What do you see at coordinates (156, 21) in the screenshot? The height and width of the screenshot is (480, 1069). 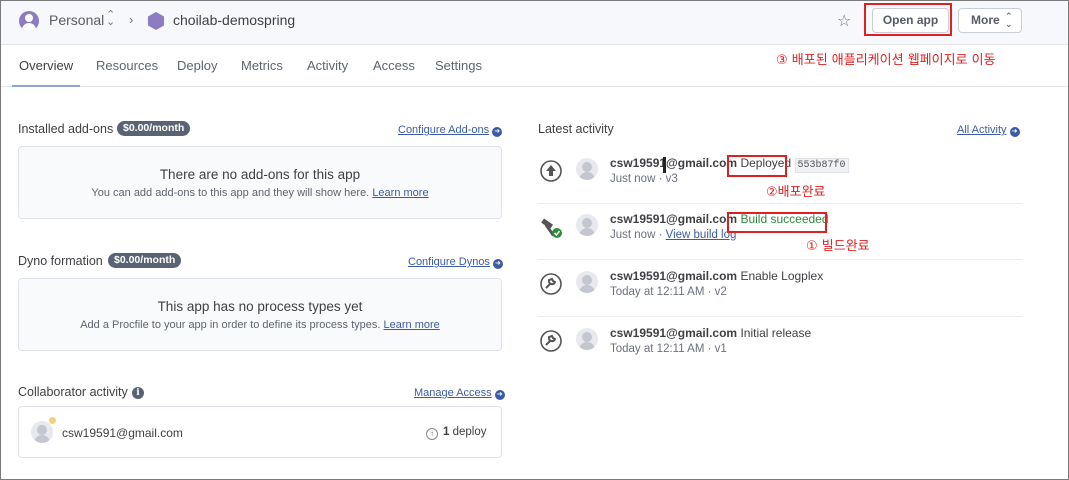 I see `app-hexagon-icon` at bounding box center [156, 21].